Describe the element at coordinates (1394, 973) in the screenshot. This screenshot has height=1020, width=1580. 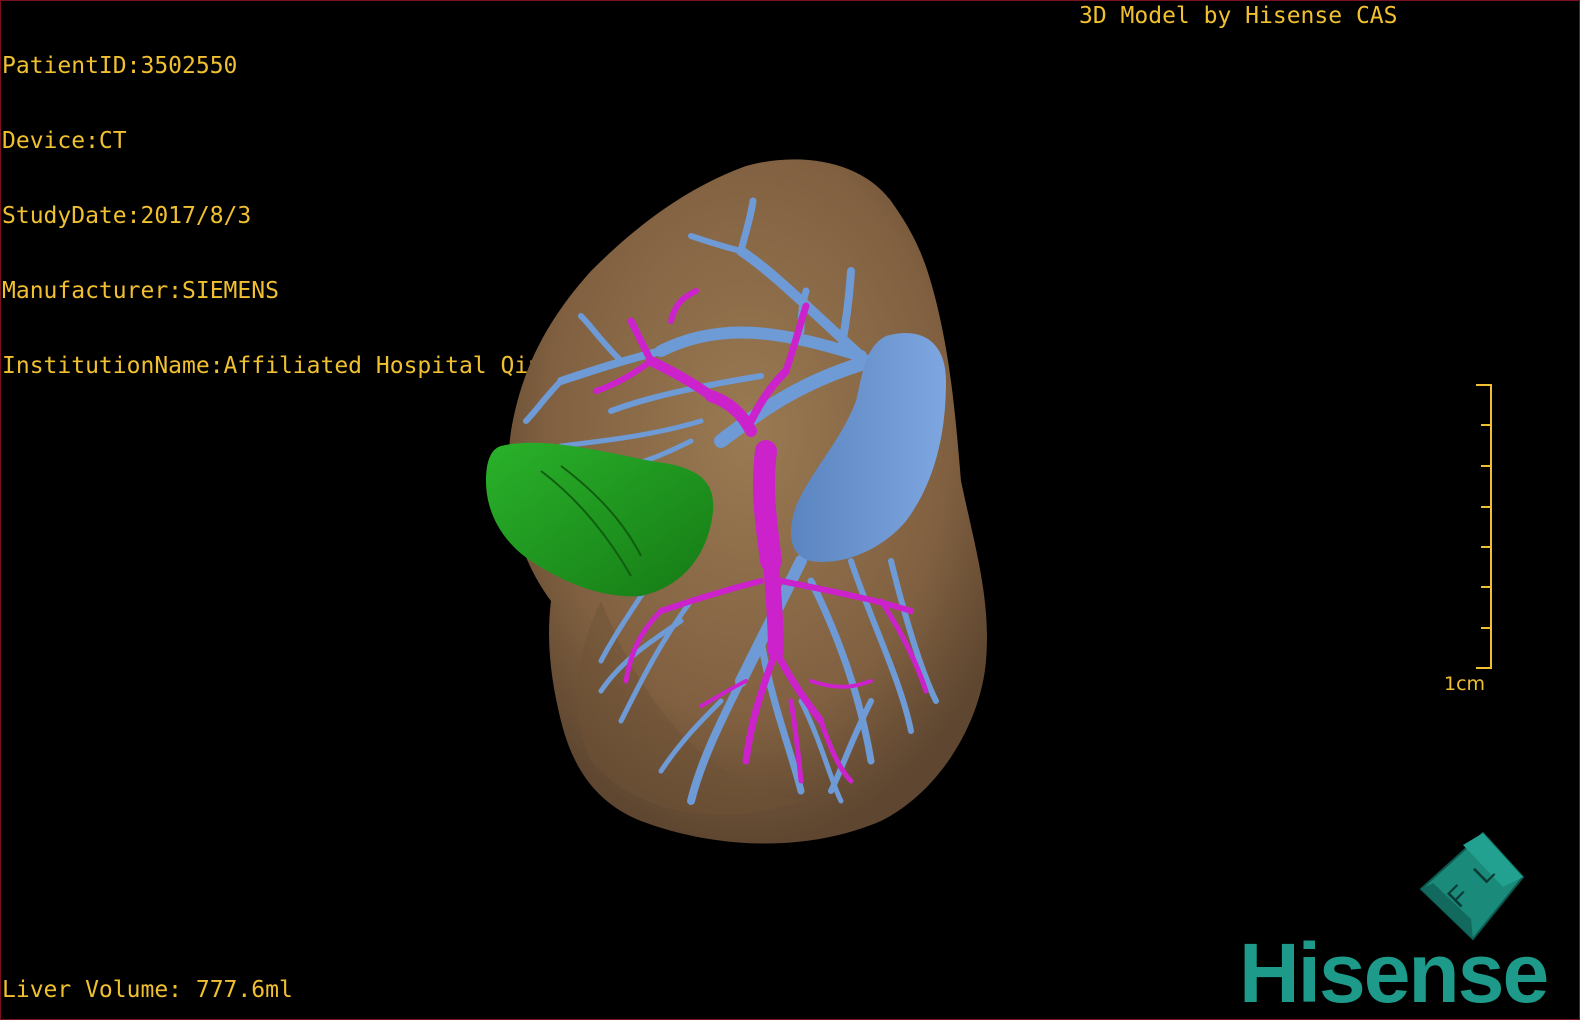
I see `hisense-logo: Hisense` at that location.